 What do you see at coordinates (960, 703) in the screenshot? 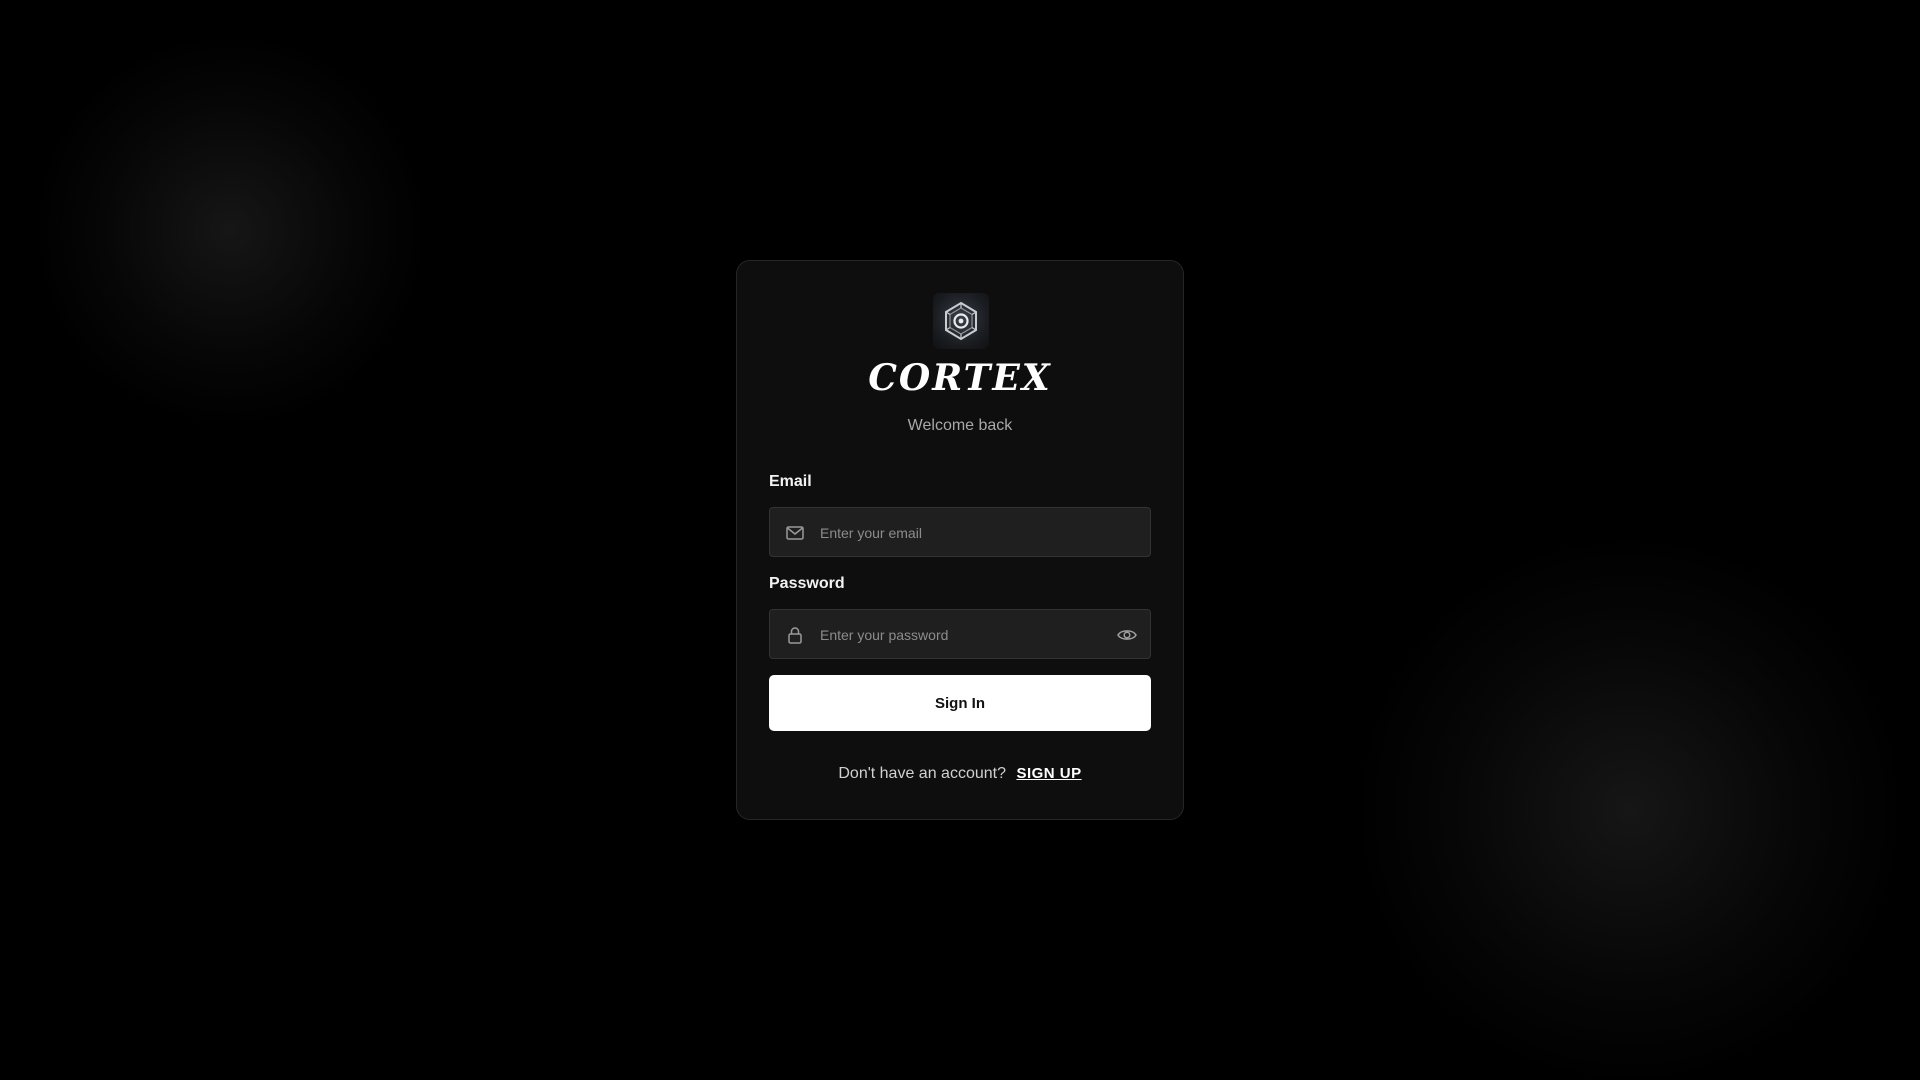
I see `sign-in-button: Sign In` at bounding box center [960, 703].